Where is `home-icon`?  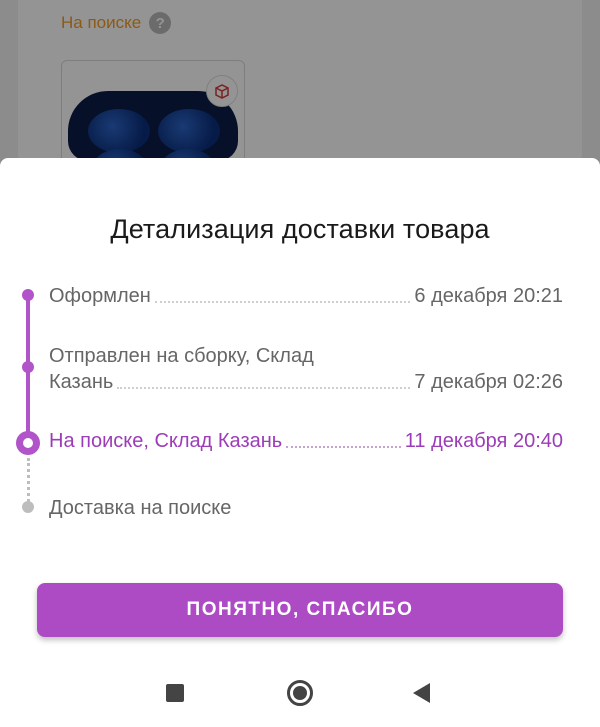 home-icon is located at coordinates (300, 693).